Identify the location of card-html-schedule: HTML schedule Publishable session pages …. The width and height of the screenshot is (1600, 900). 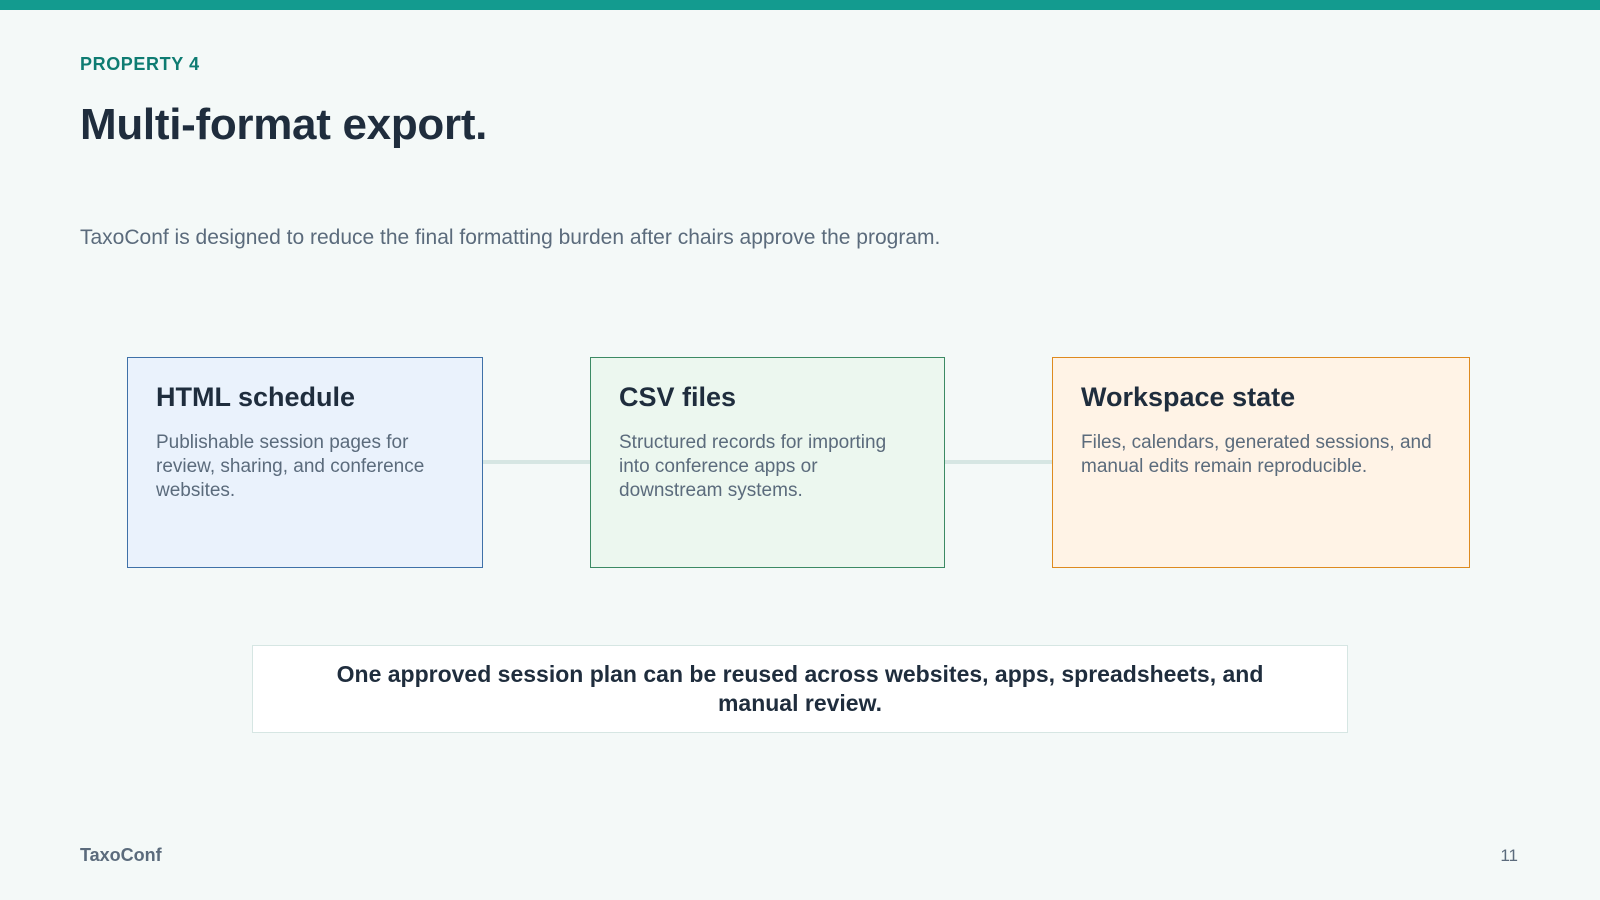
(305, 462).